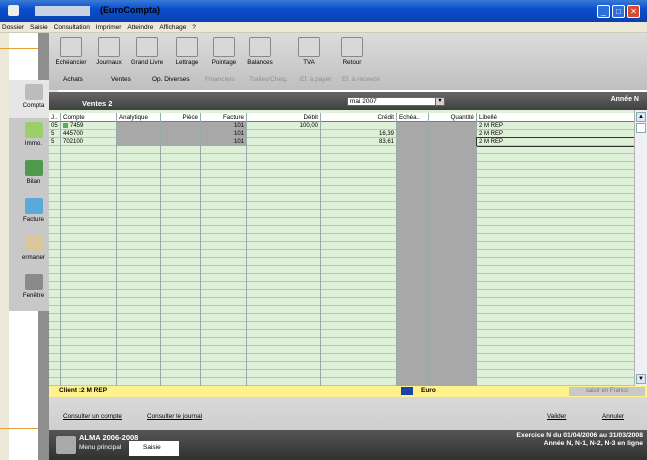  Describe the element at coordinates (342, 134) in the screenshot. I see `table-row: 5 445700 101 16,39 2 M REP` at that location.